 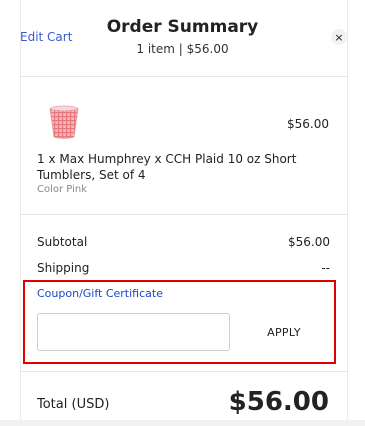 I want to click on product-thumbnail, so click(x=64, y=122).